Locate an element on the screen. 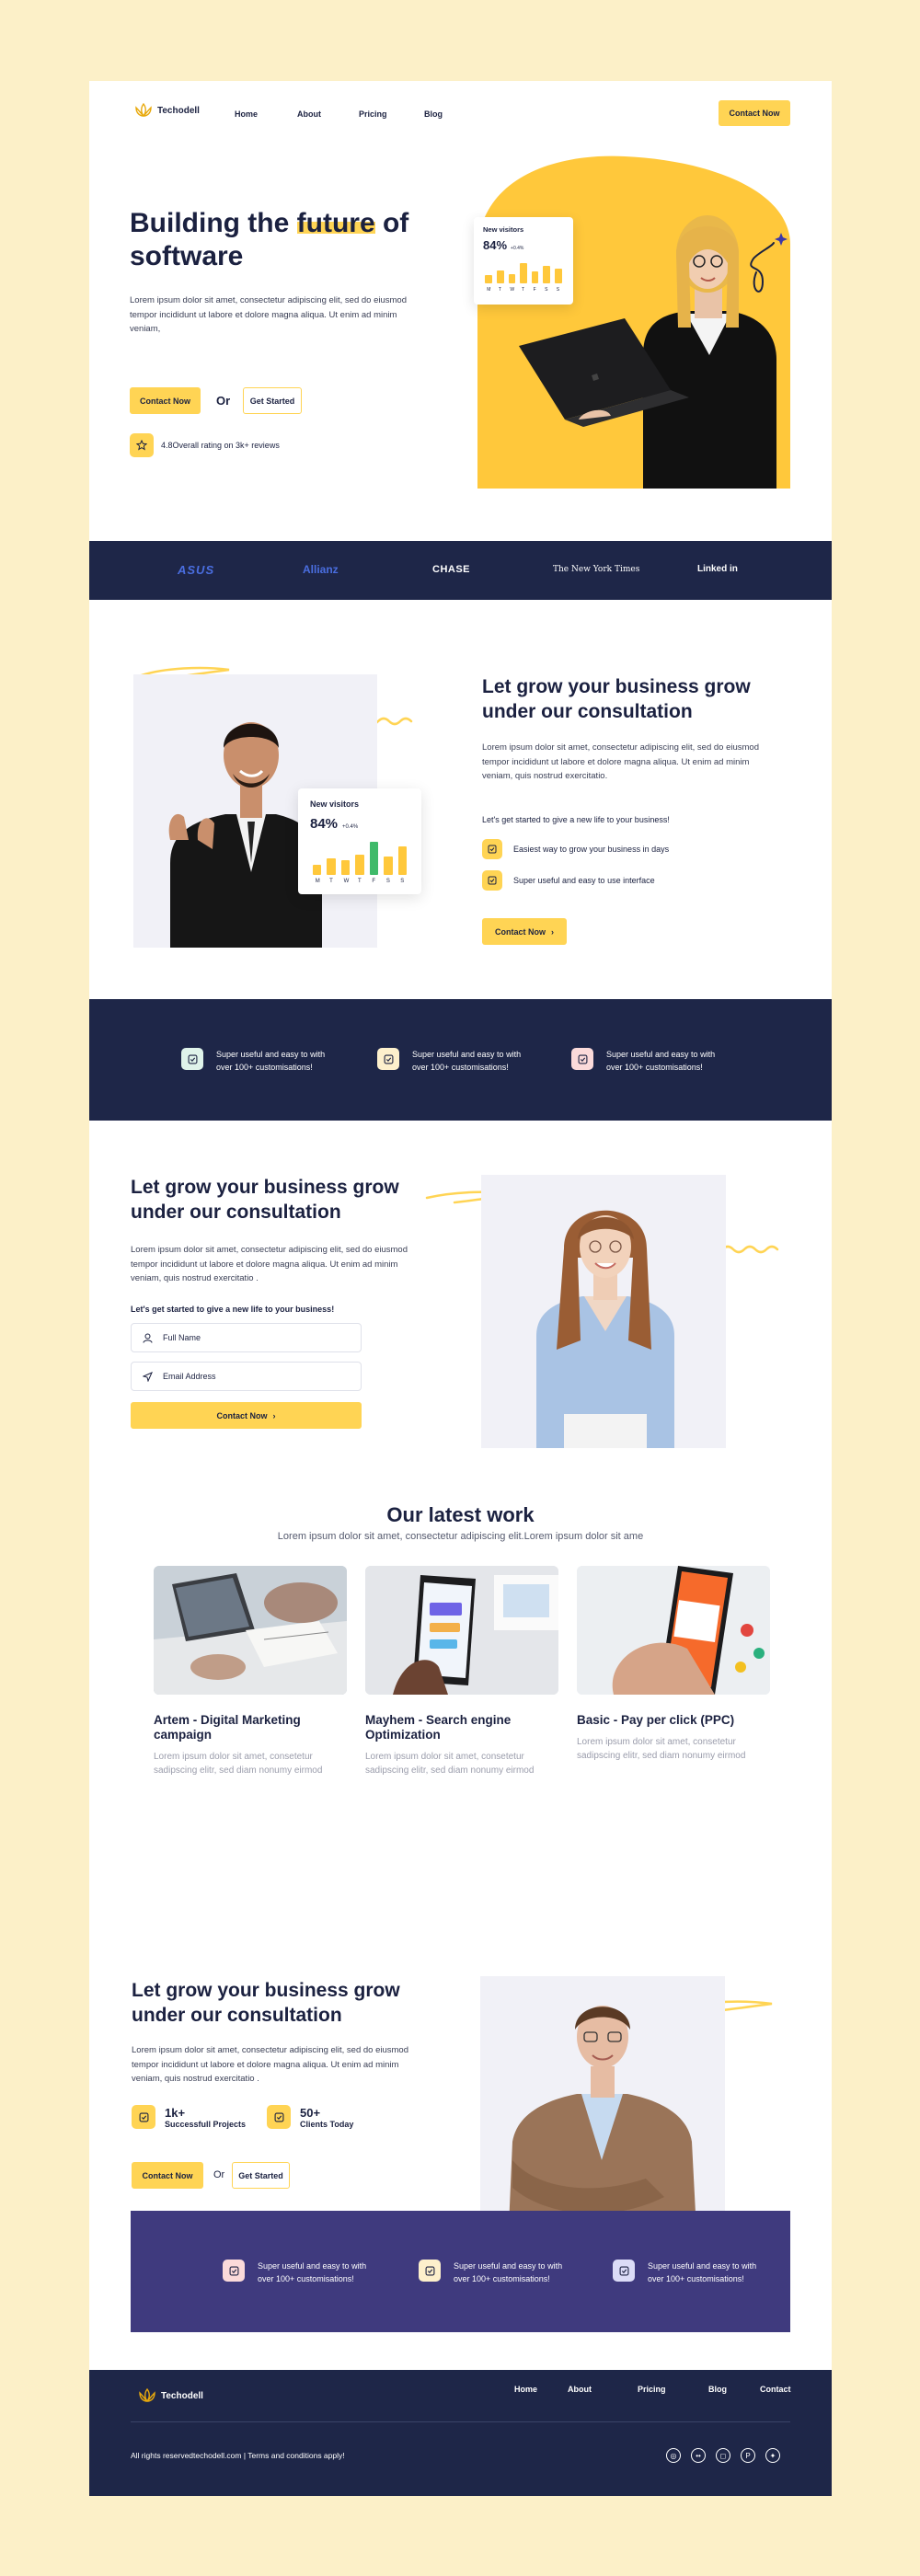  full-name-field: Full Name is located at coordinates (246, 1337).